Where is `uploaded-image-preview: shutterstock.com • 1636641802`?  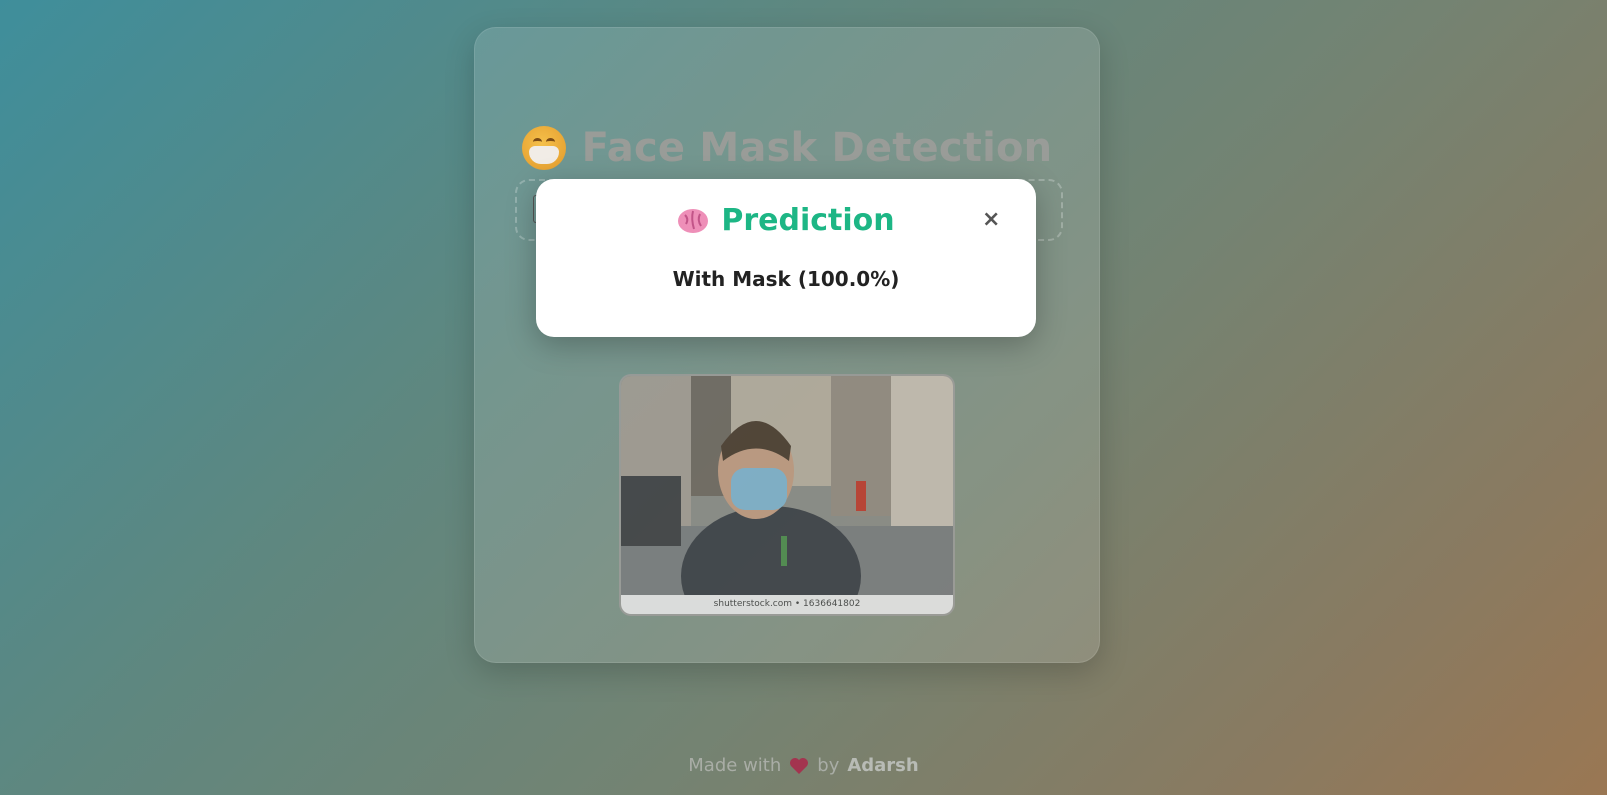 uploaded-image-preview: shutterstock.com • 1636641802 is located at coordinates (787, 495).